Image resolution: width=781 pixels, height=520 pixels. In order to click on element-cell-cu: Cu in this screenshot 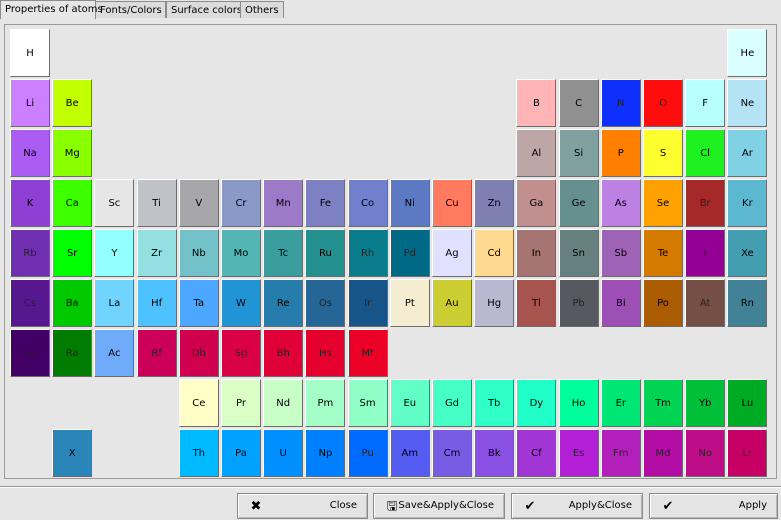, I will do `click(452, 203)`.